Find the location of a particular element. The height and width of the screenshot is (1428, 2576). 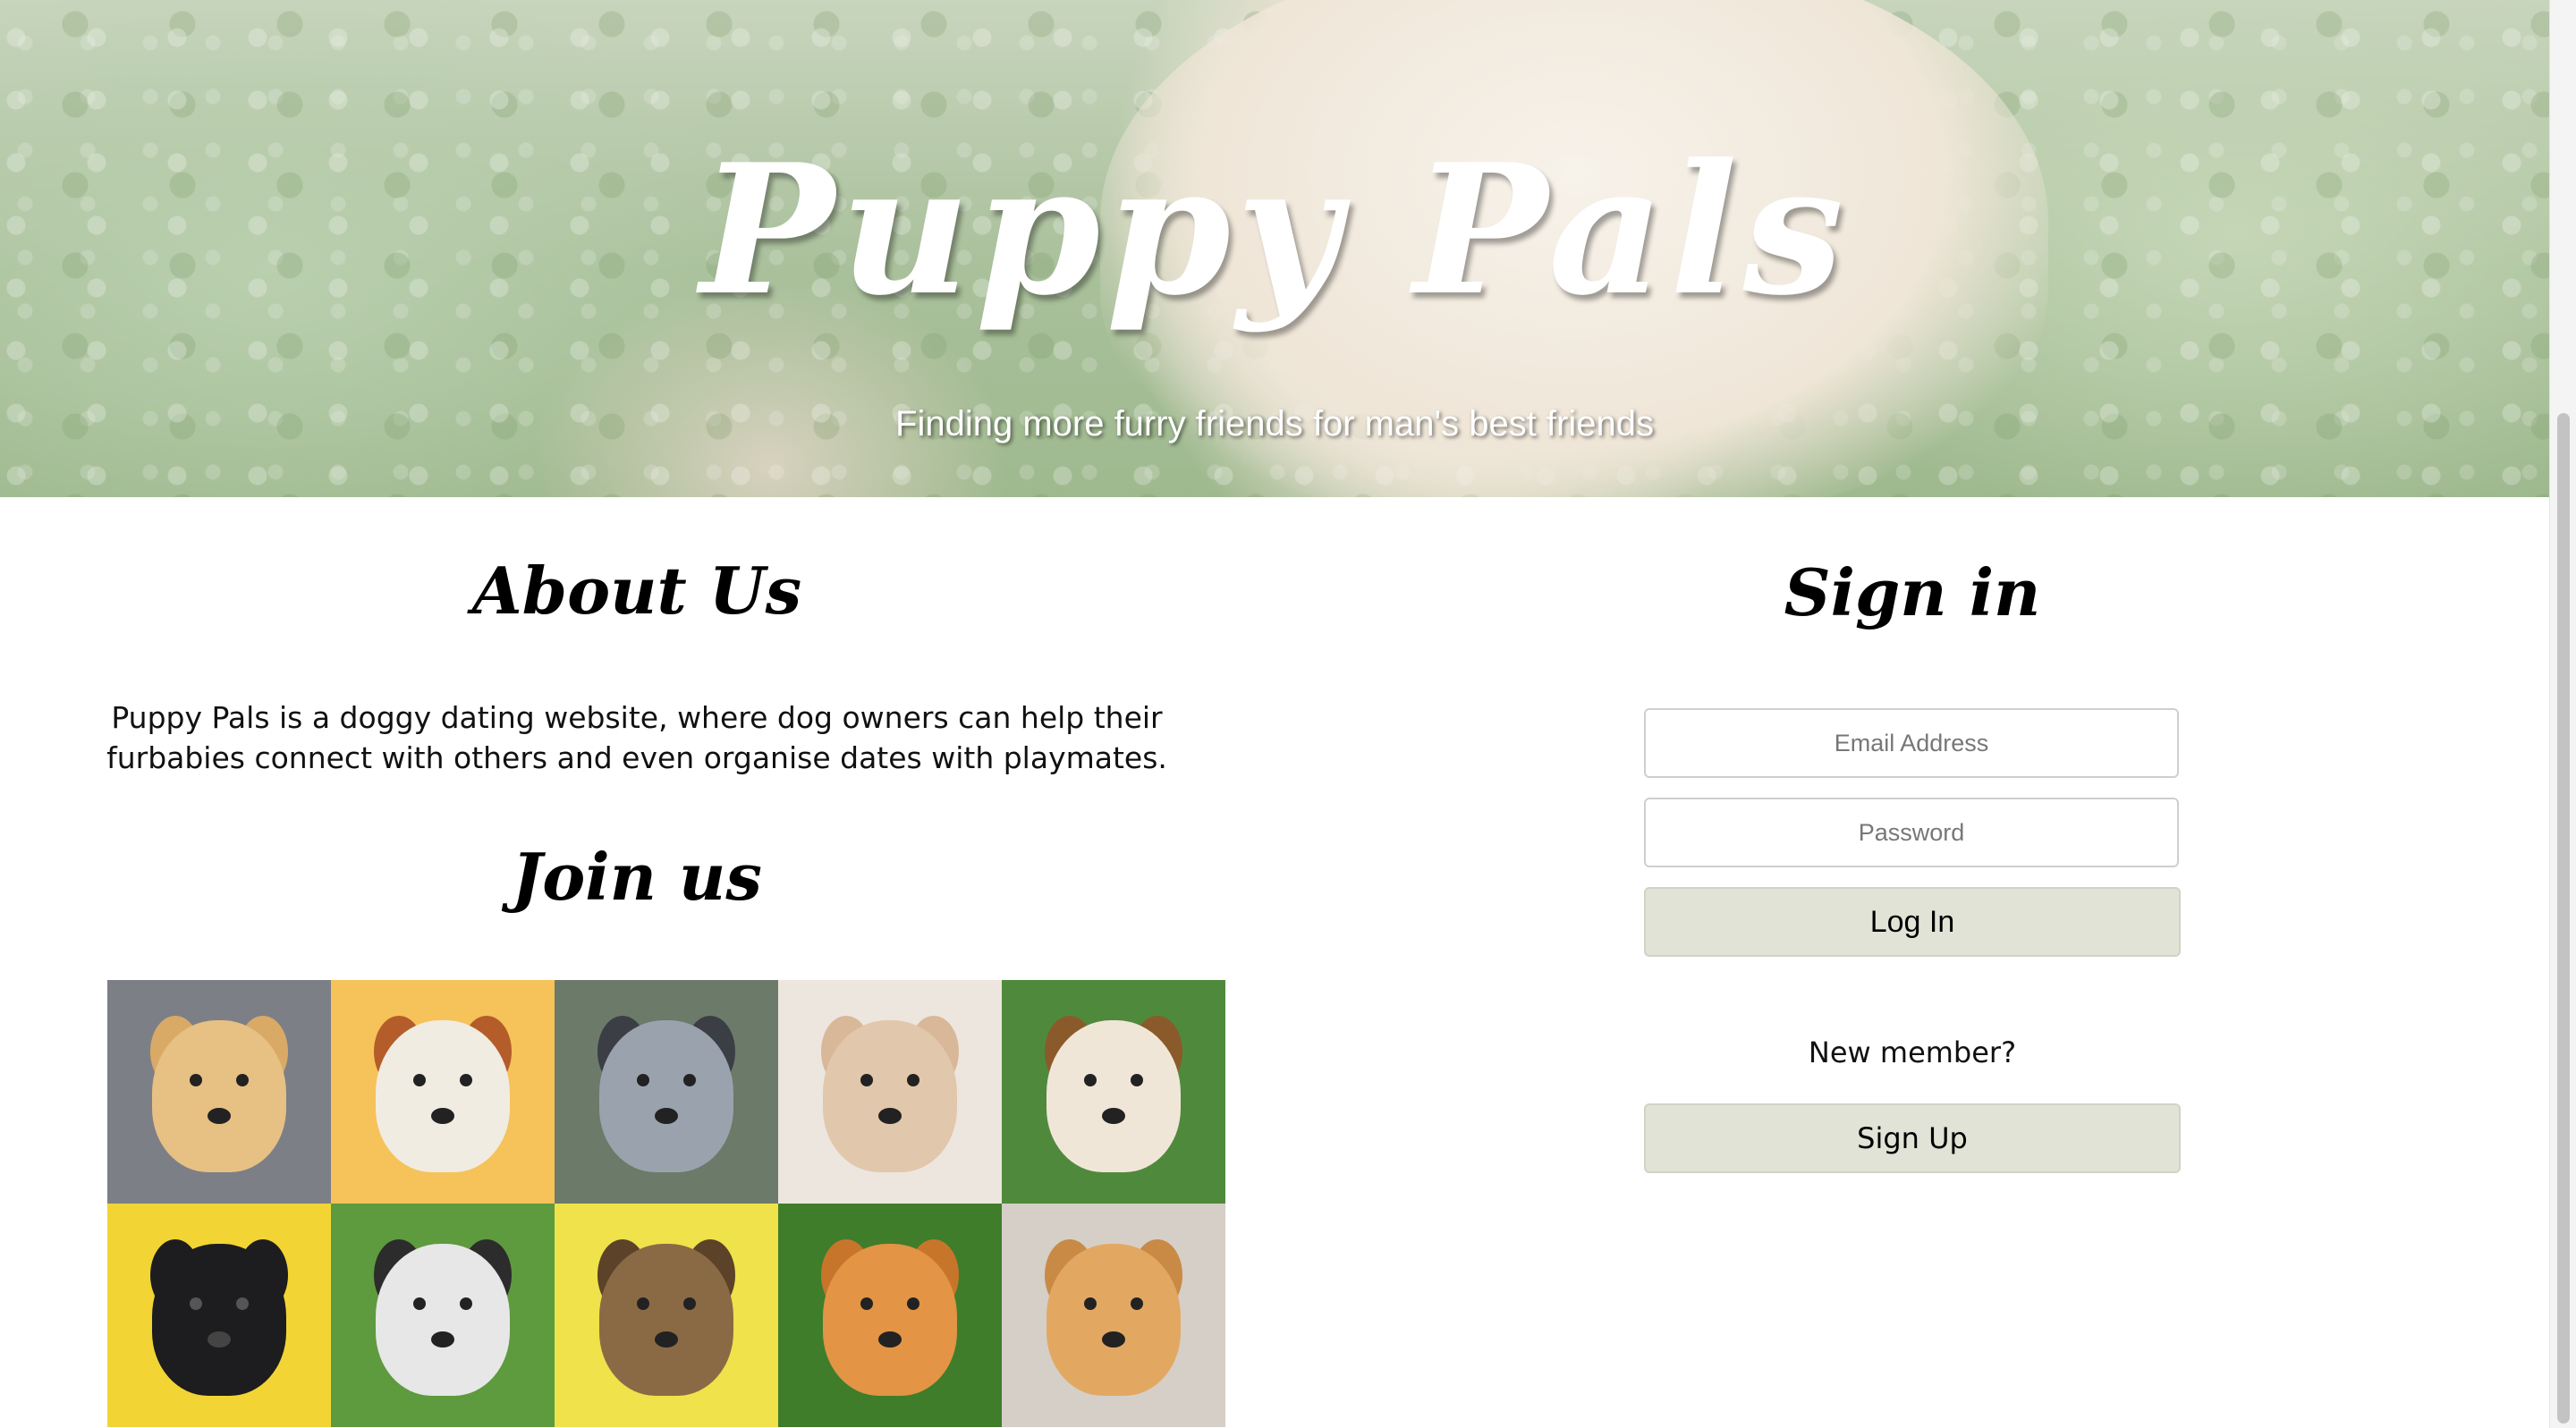

scrollbar-thumb is located at coordinates (2563, 918).